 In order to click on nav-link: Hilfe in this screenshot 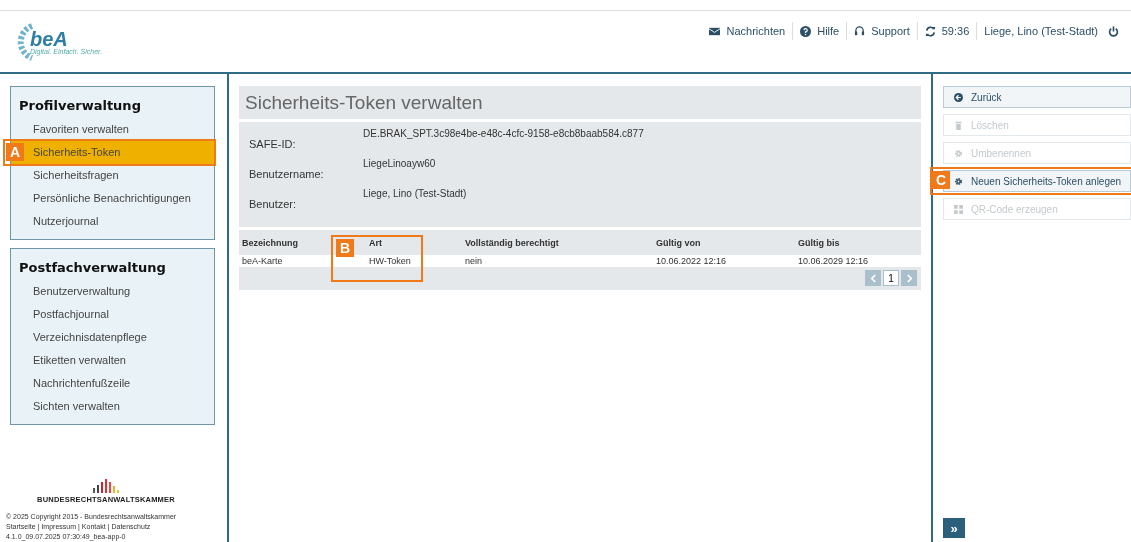, I will do `click(820, 31)`.